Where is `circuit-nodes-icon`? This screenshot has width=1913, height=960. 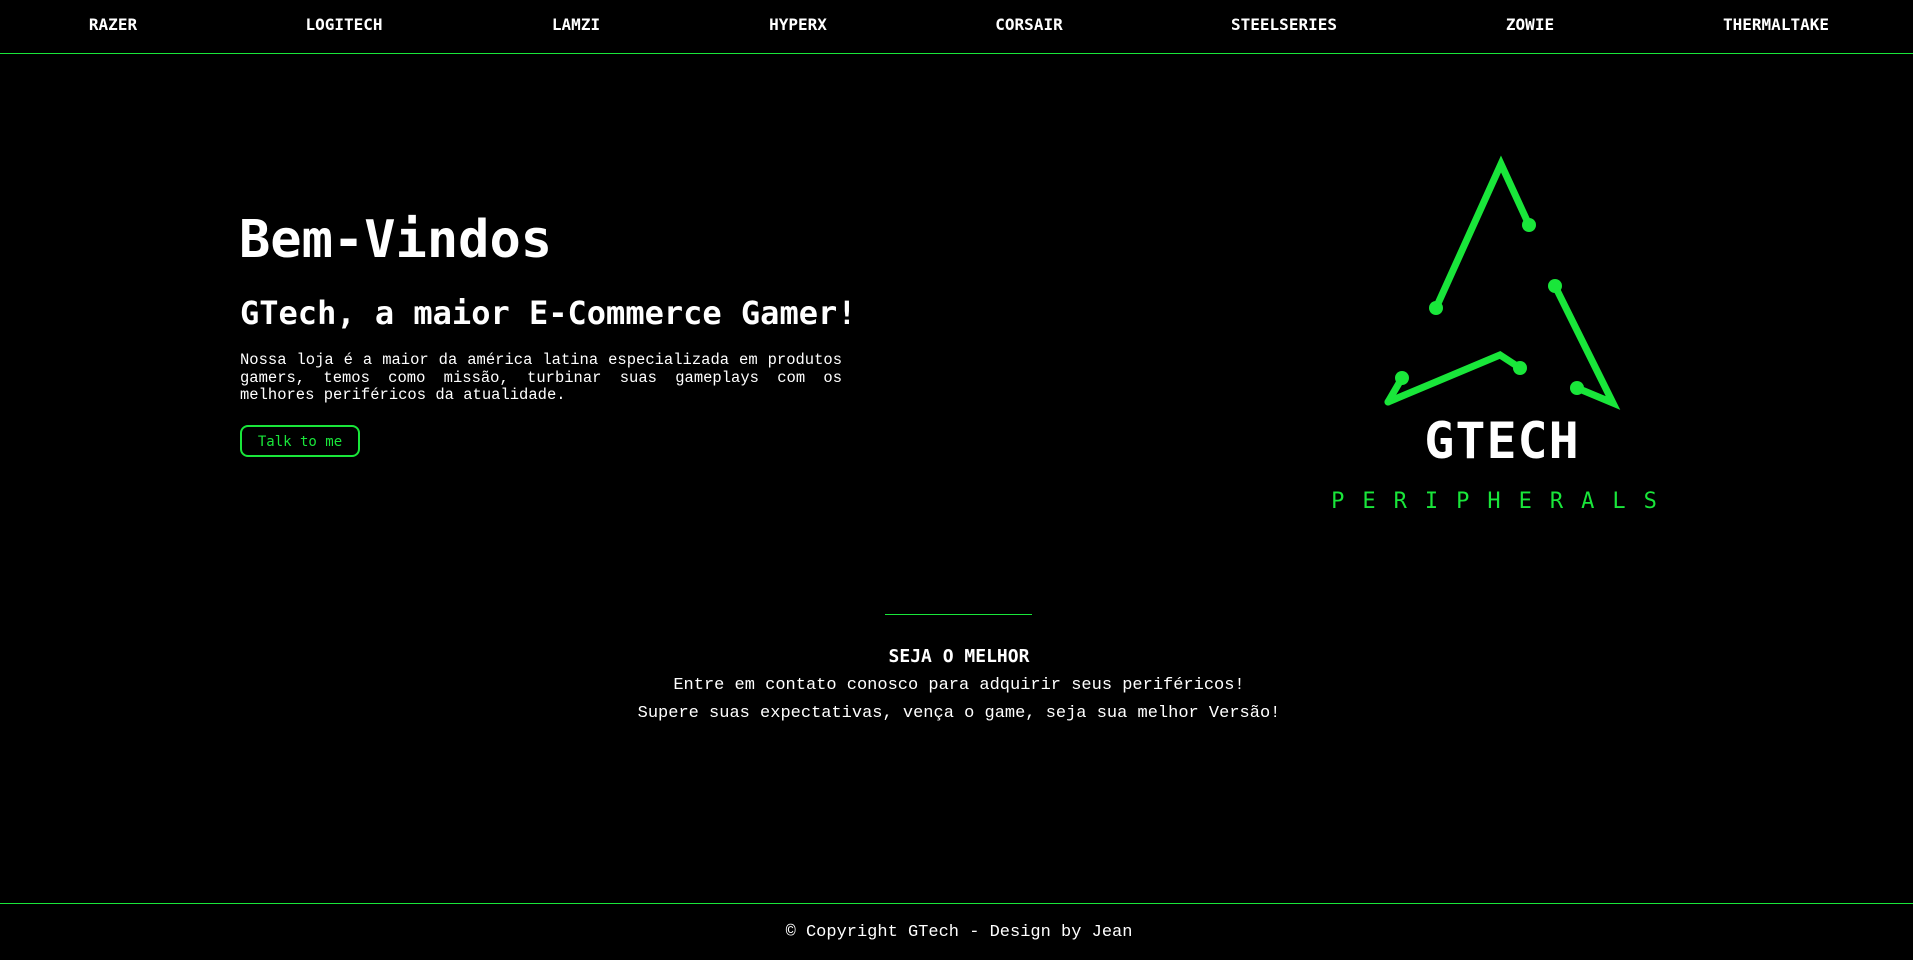
circuit-nodes-icon is located at coordinates (1489, 306).